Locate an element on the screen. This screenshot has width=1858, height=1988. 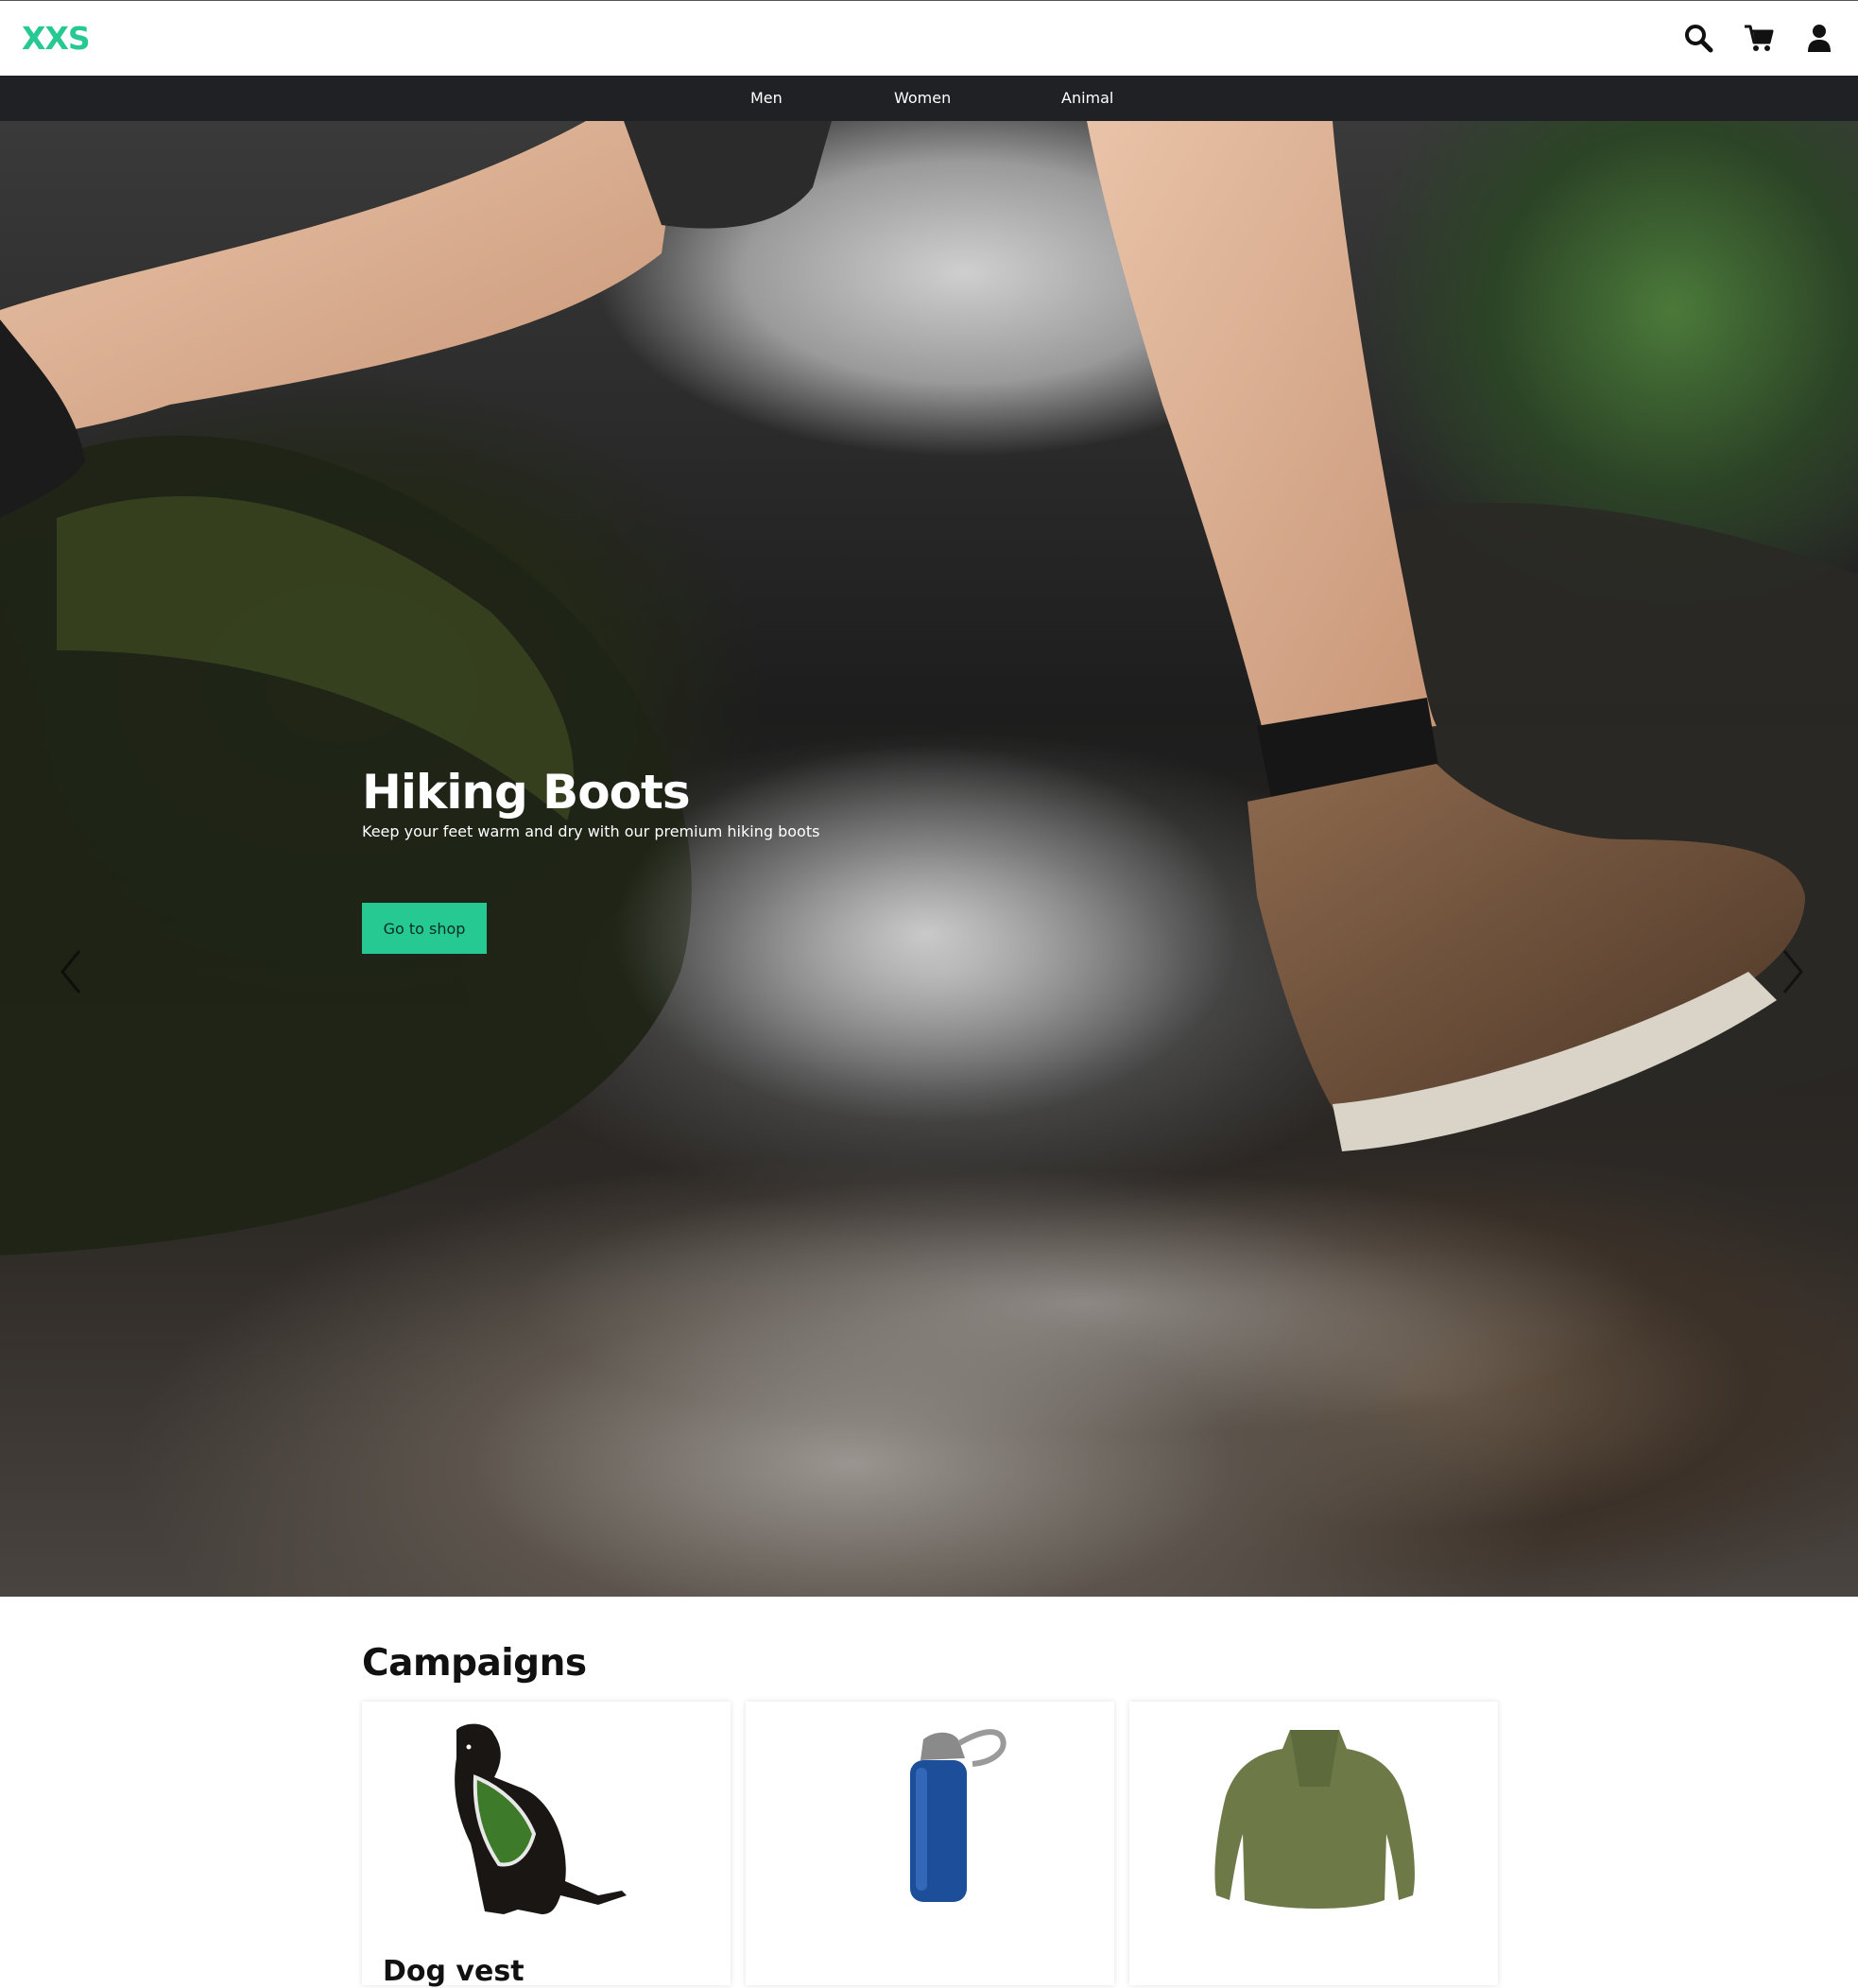
user-icon is located at coordinates (1819, 38).